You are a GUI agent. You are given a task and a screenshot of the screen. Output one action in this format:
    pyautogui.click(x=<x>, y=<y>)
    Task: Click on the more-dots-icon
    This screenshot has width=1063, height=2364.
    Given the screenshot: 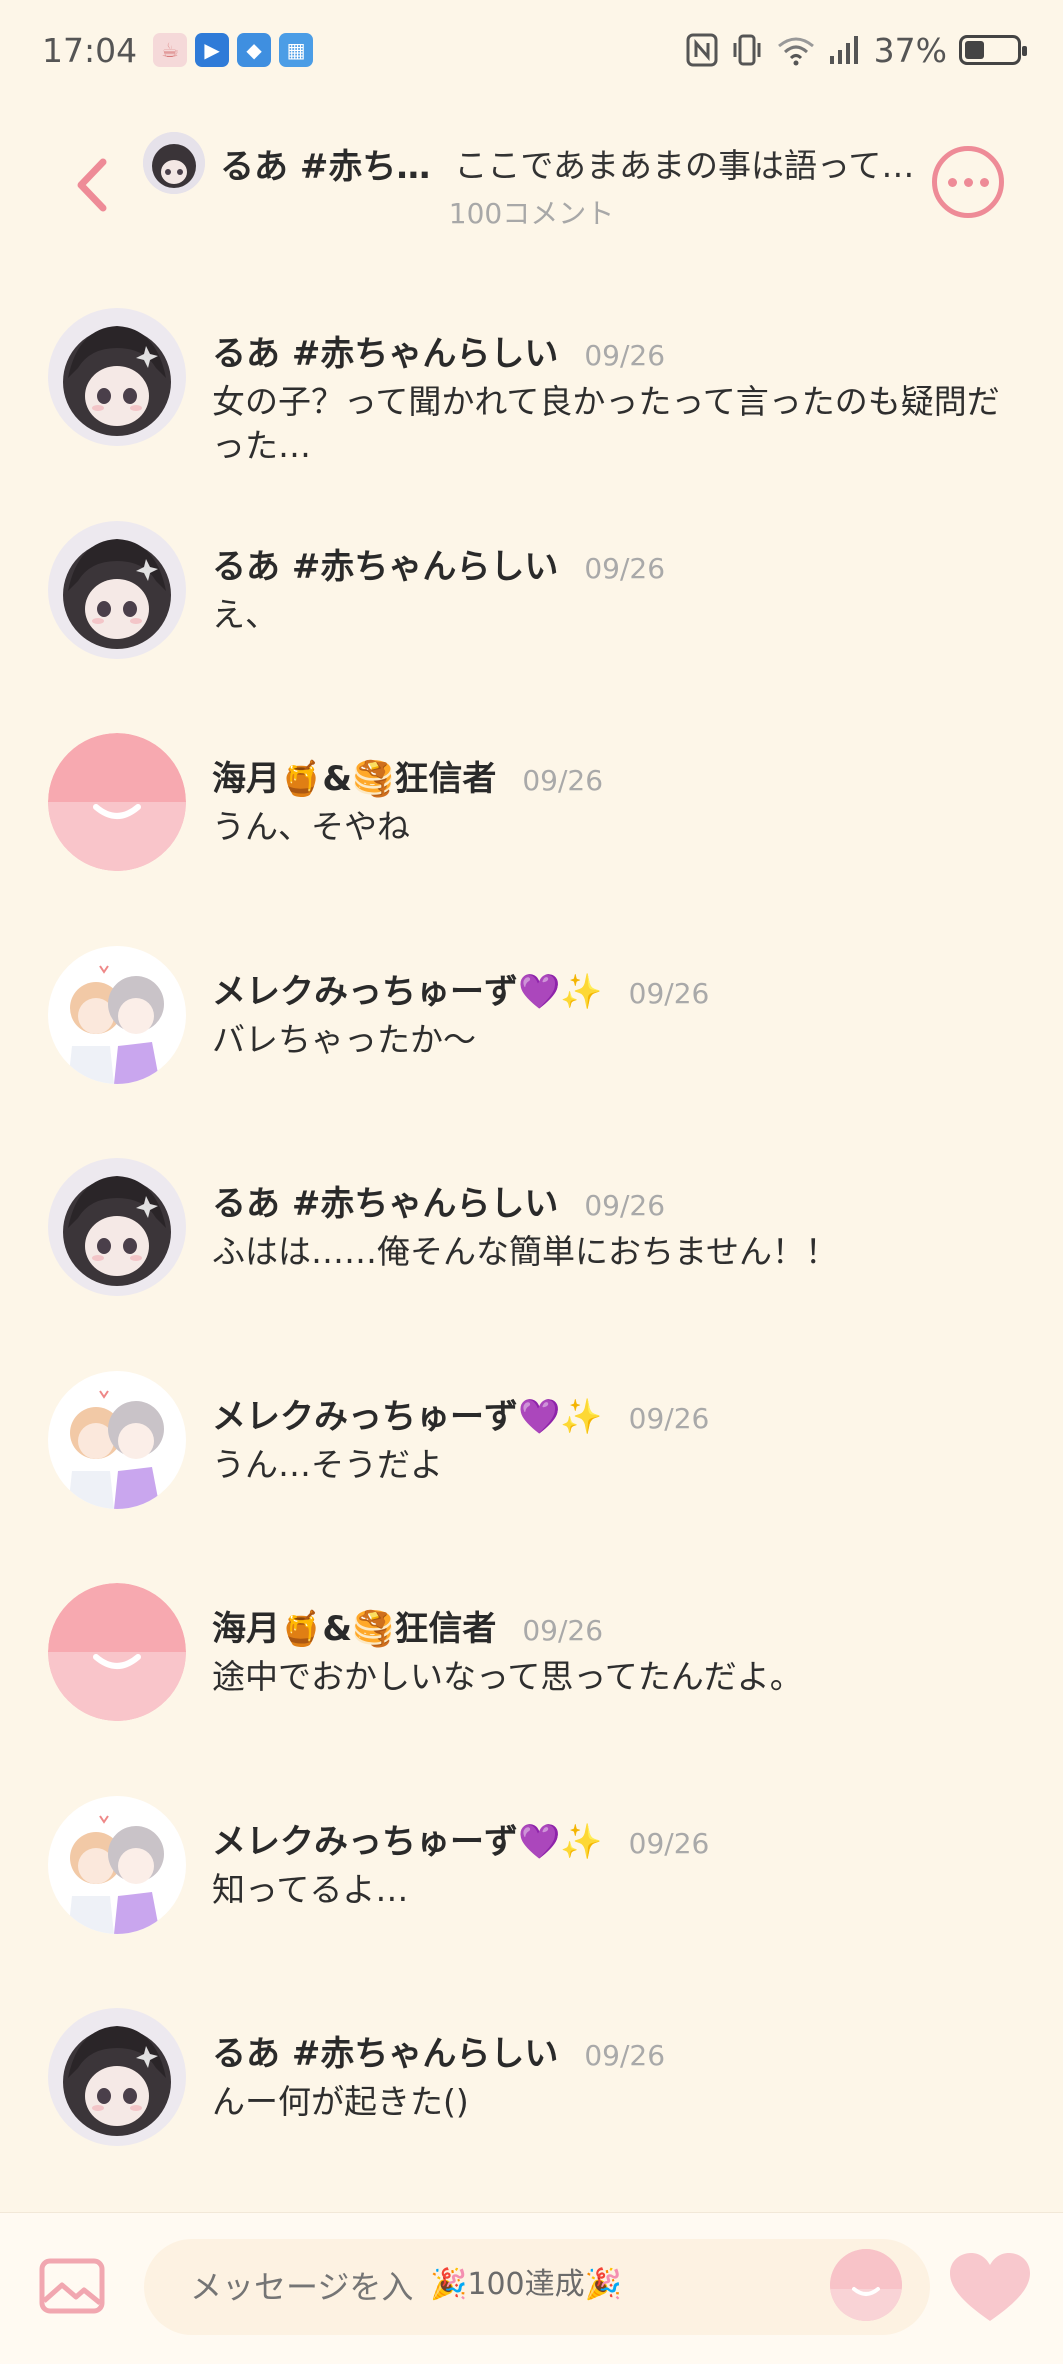 What is the action you would take?
    pyautogui.click(x=952, y=182)
    